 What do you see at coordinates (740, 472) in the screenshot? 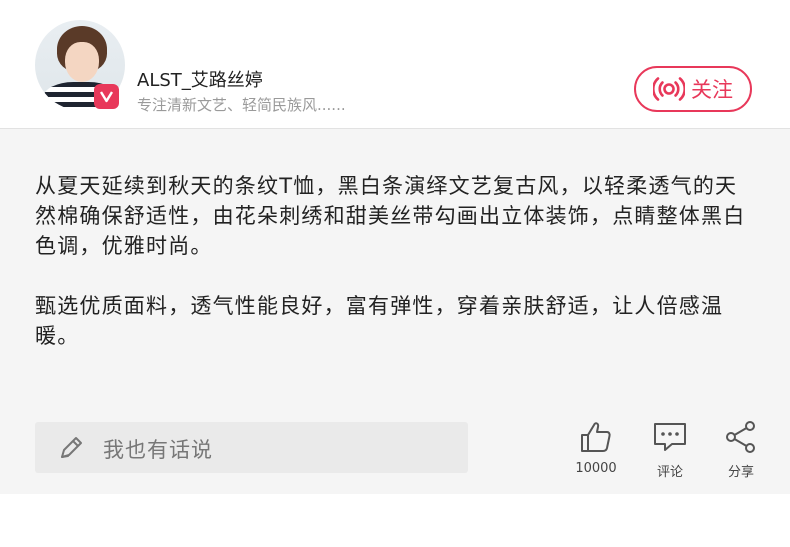
I see `share-label: 分享` at bounding box center [740, 472].